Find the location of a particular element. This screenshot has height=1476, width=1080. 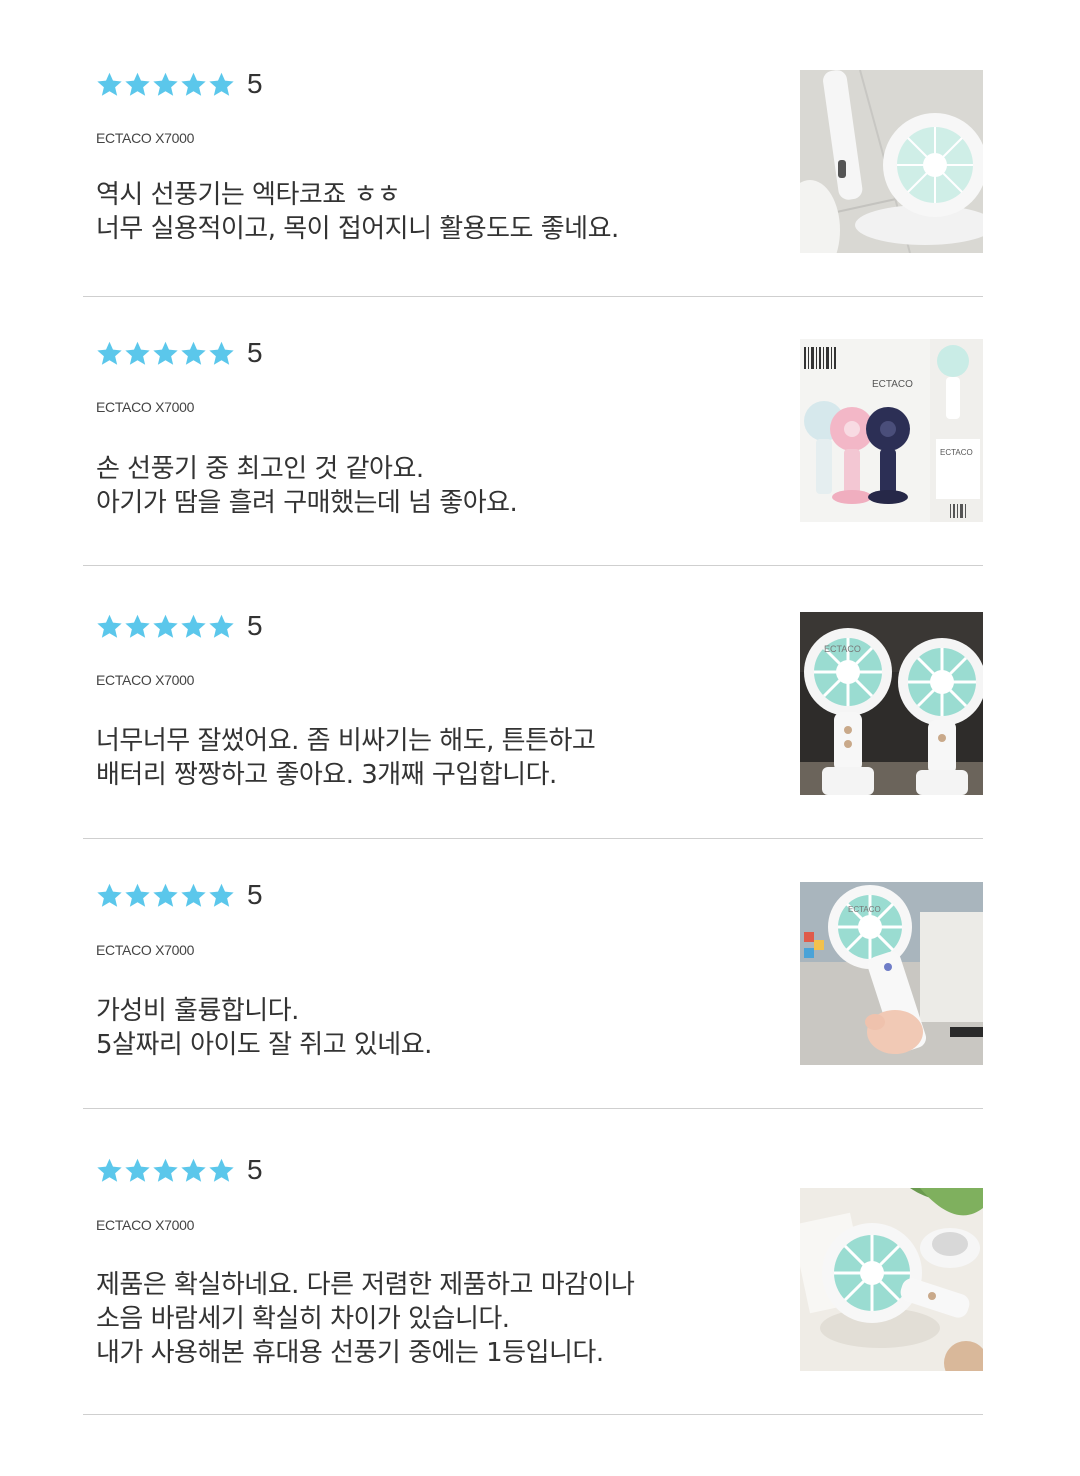

product-box-photo: ECTACO ECTACO is located at coordinates (891, 430).